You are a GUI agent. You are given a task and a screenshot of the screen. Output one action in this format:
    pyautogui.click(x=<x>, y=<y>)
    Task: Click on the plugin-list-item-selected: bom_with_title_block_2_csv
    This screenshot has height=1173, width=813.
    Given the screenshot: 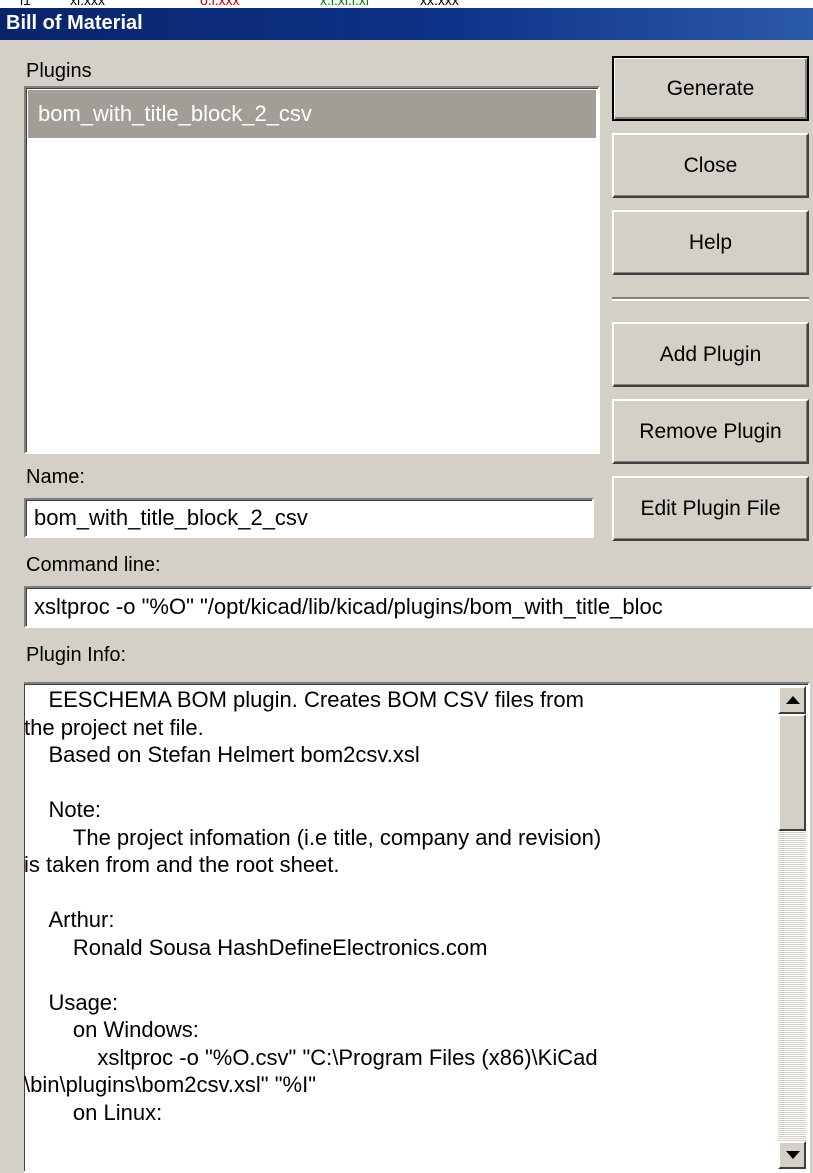 What is the action you would take?
    pyautogui.click(x=312, y=114)
    